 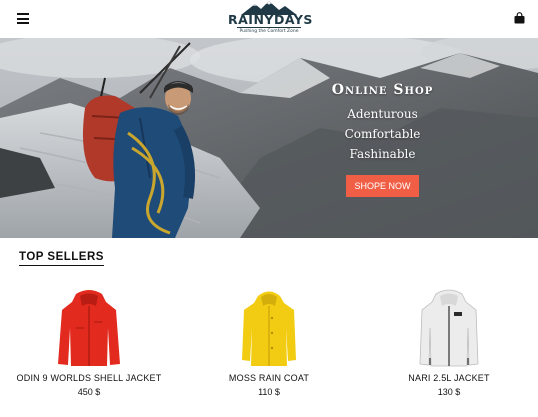 I want to click on rainydays-logo: RAINYDAYS Pushing the Comfort Zone, so click(x=270, y=19).